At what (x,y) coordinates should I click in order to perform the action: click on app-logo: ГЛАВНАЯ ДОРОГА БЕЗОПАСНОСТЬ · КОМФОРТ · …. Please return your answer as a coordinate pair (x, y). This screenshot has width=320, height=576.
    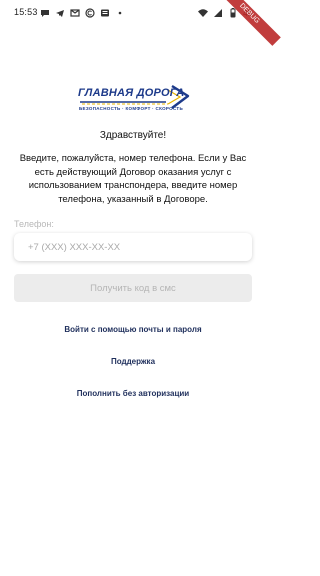
    Looking at the image, I should click on (133, 100).